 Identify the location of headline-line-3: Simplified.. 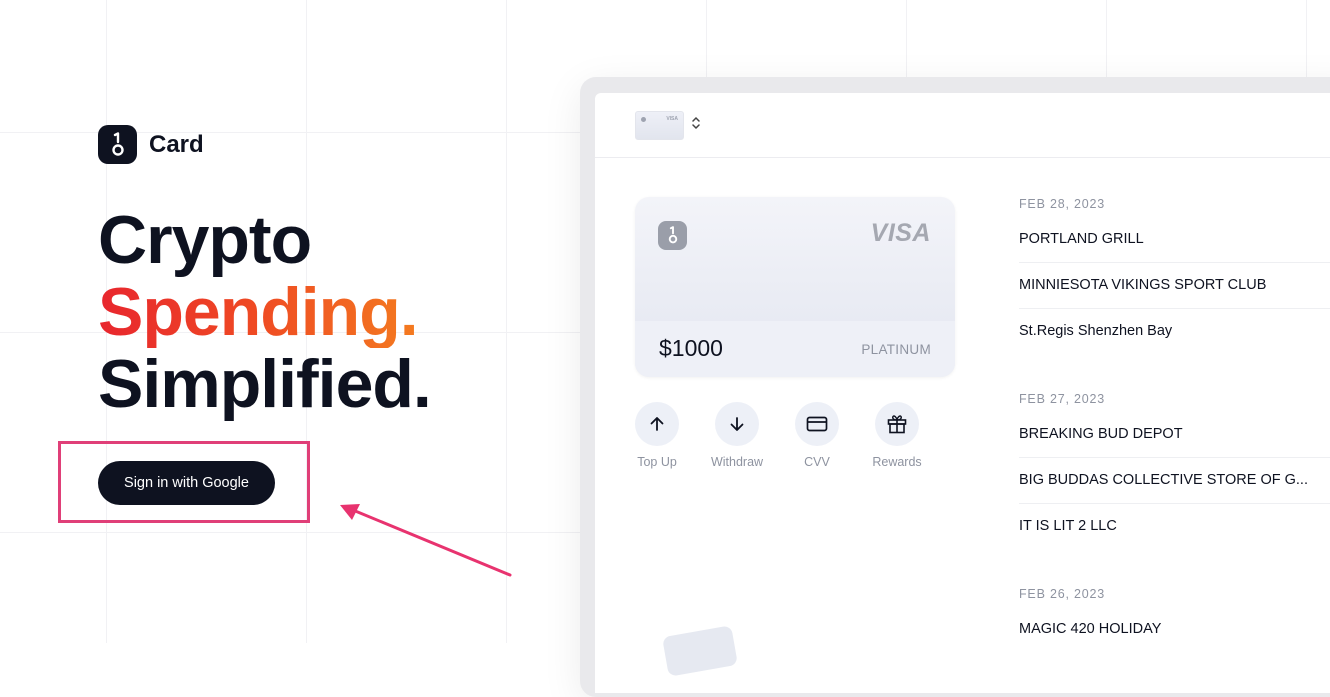
(265, 384).